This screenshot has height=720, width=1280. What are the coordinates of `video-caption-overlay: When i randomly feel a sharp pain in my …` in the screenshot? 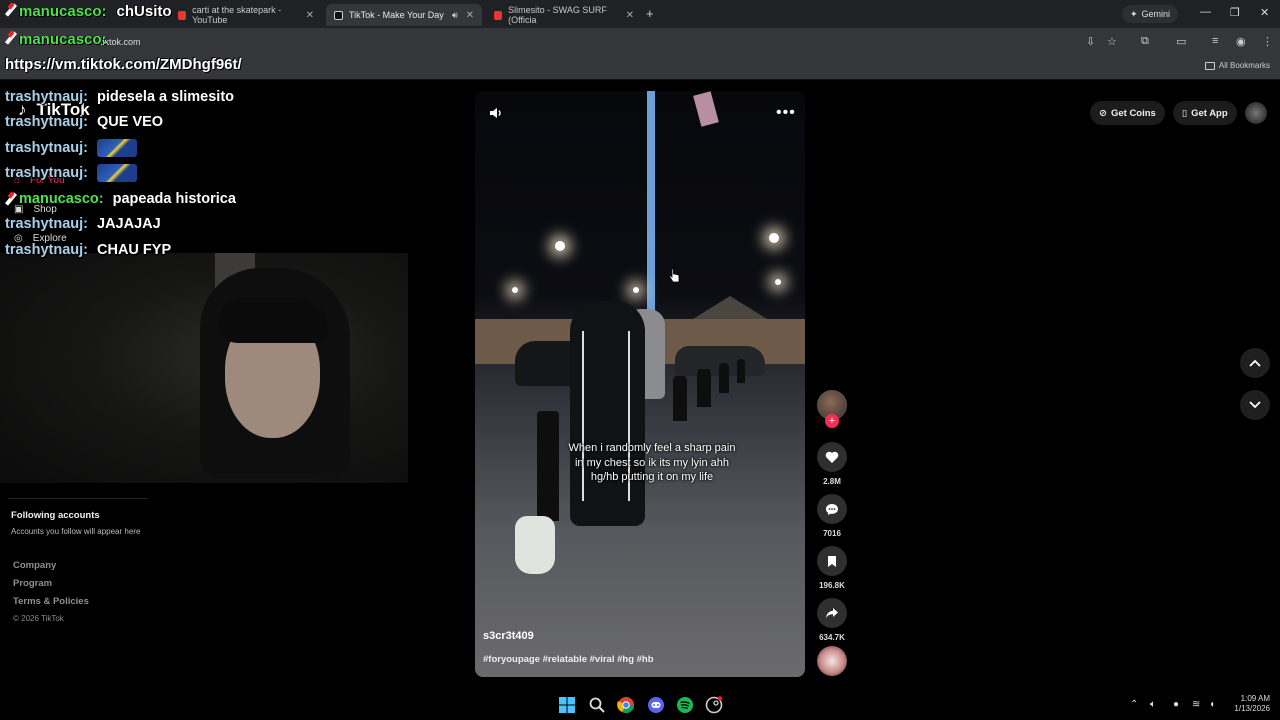 It's located at (652, 462).